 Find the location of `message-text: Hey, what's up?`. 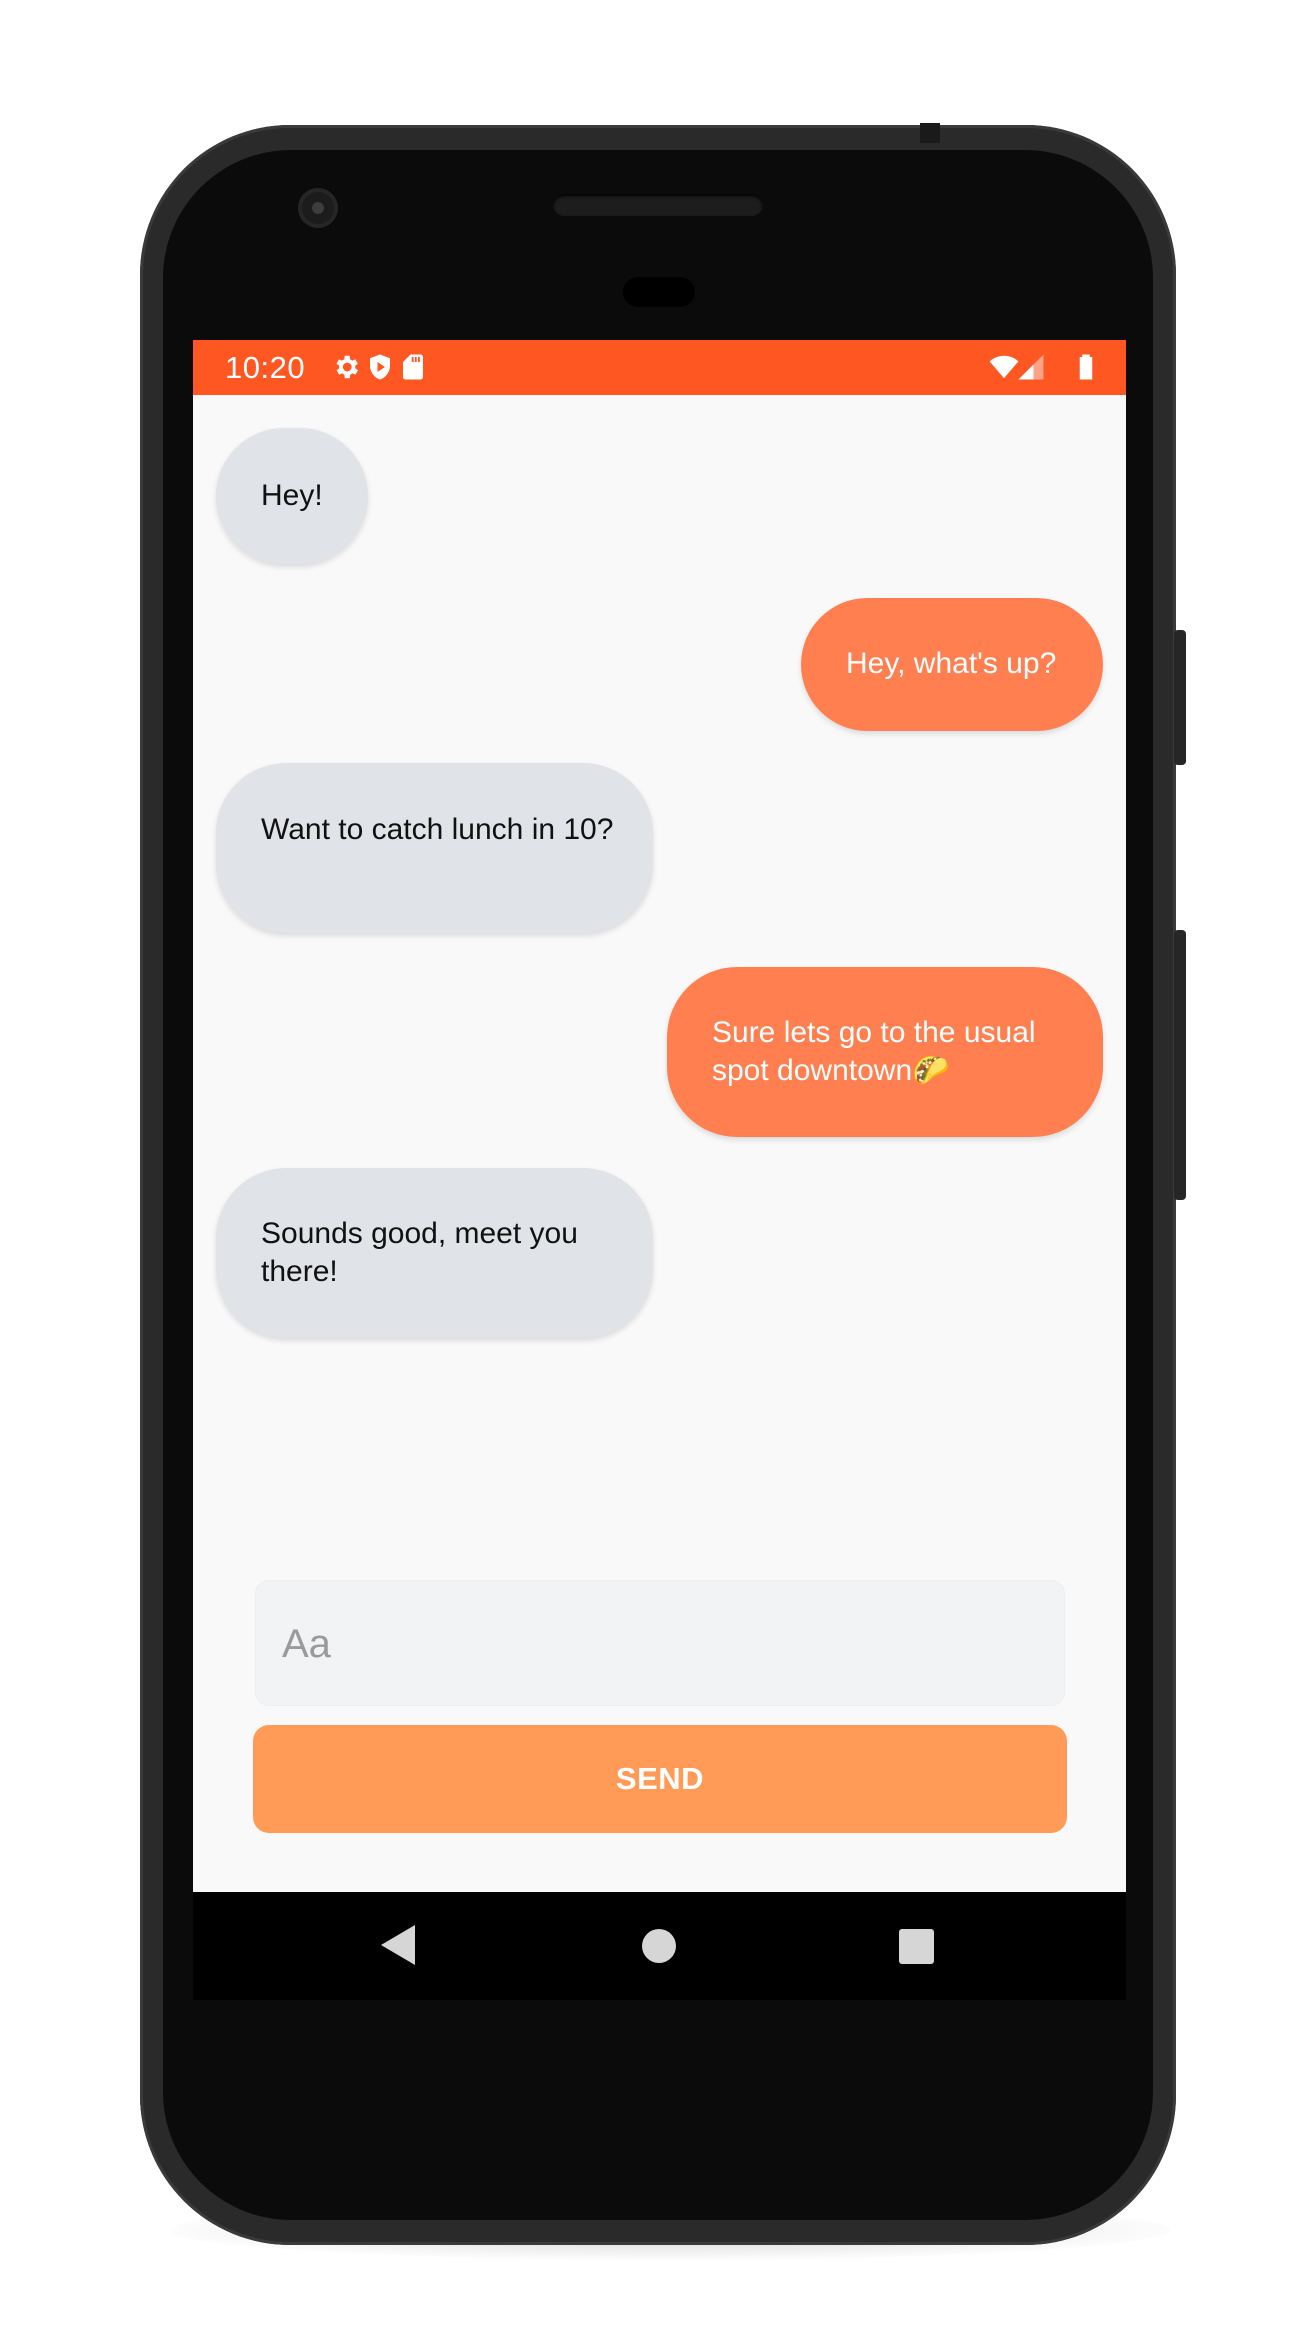

message-text: Hey, what's up? is located at coordinates (951, 663).